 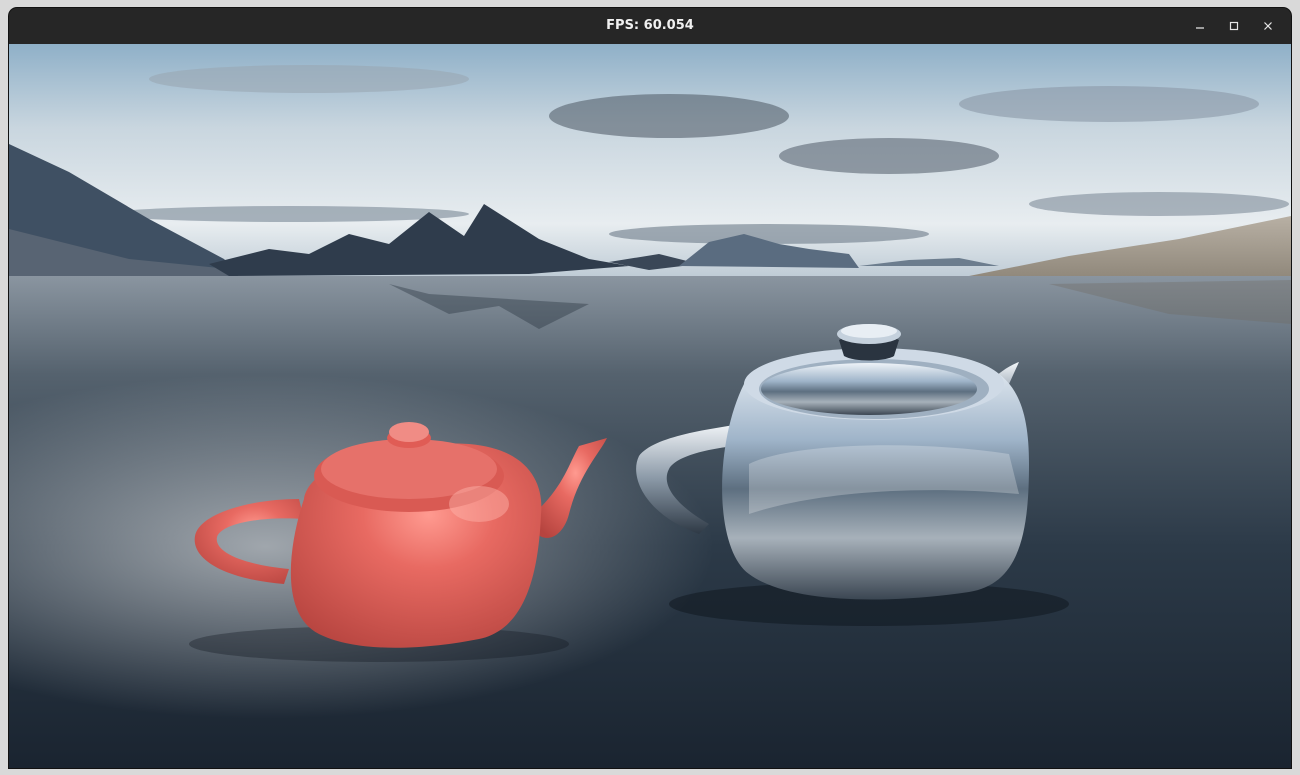 I want to click on close-icon, so click(x=1268, y=26).